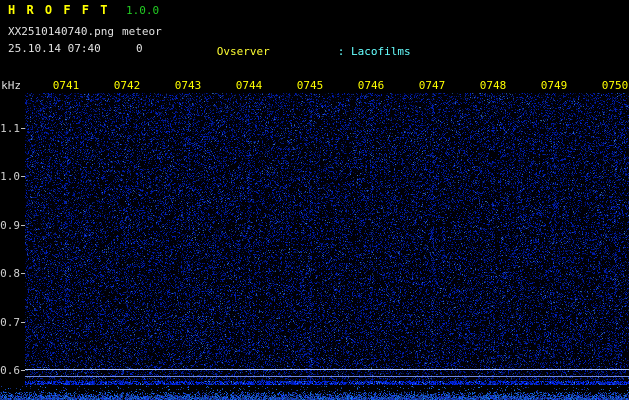 The image size is (629, 400). Describe the element at coordinates (249, 85) in the screenshot. I see `time-tick-label: 0744` at that location.